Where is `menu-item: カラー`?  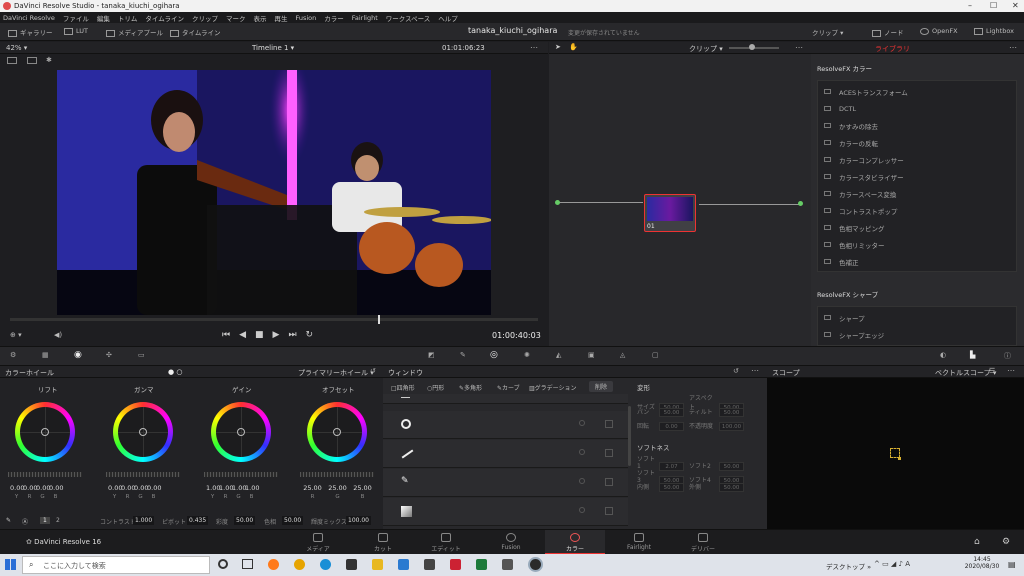 menu-item: カラー is located at coordinates (334, 18).